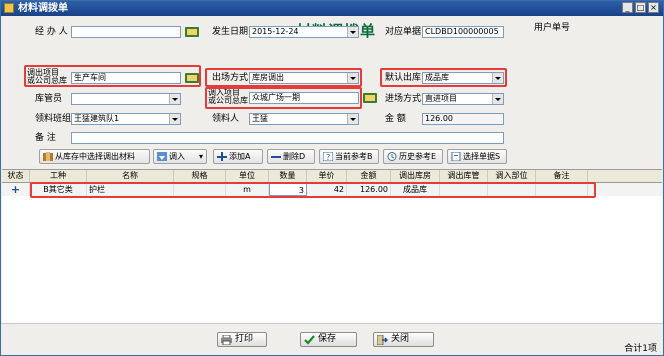 Image resolution: width=664 pixels, height=356 pixels. I want to click on highlight-row, so click(313, 190).